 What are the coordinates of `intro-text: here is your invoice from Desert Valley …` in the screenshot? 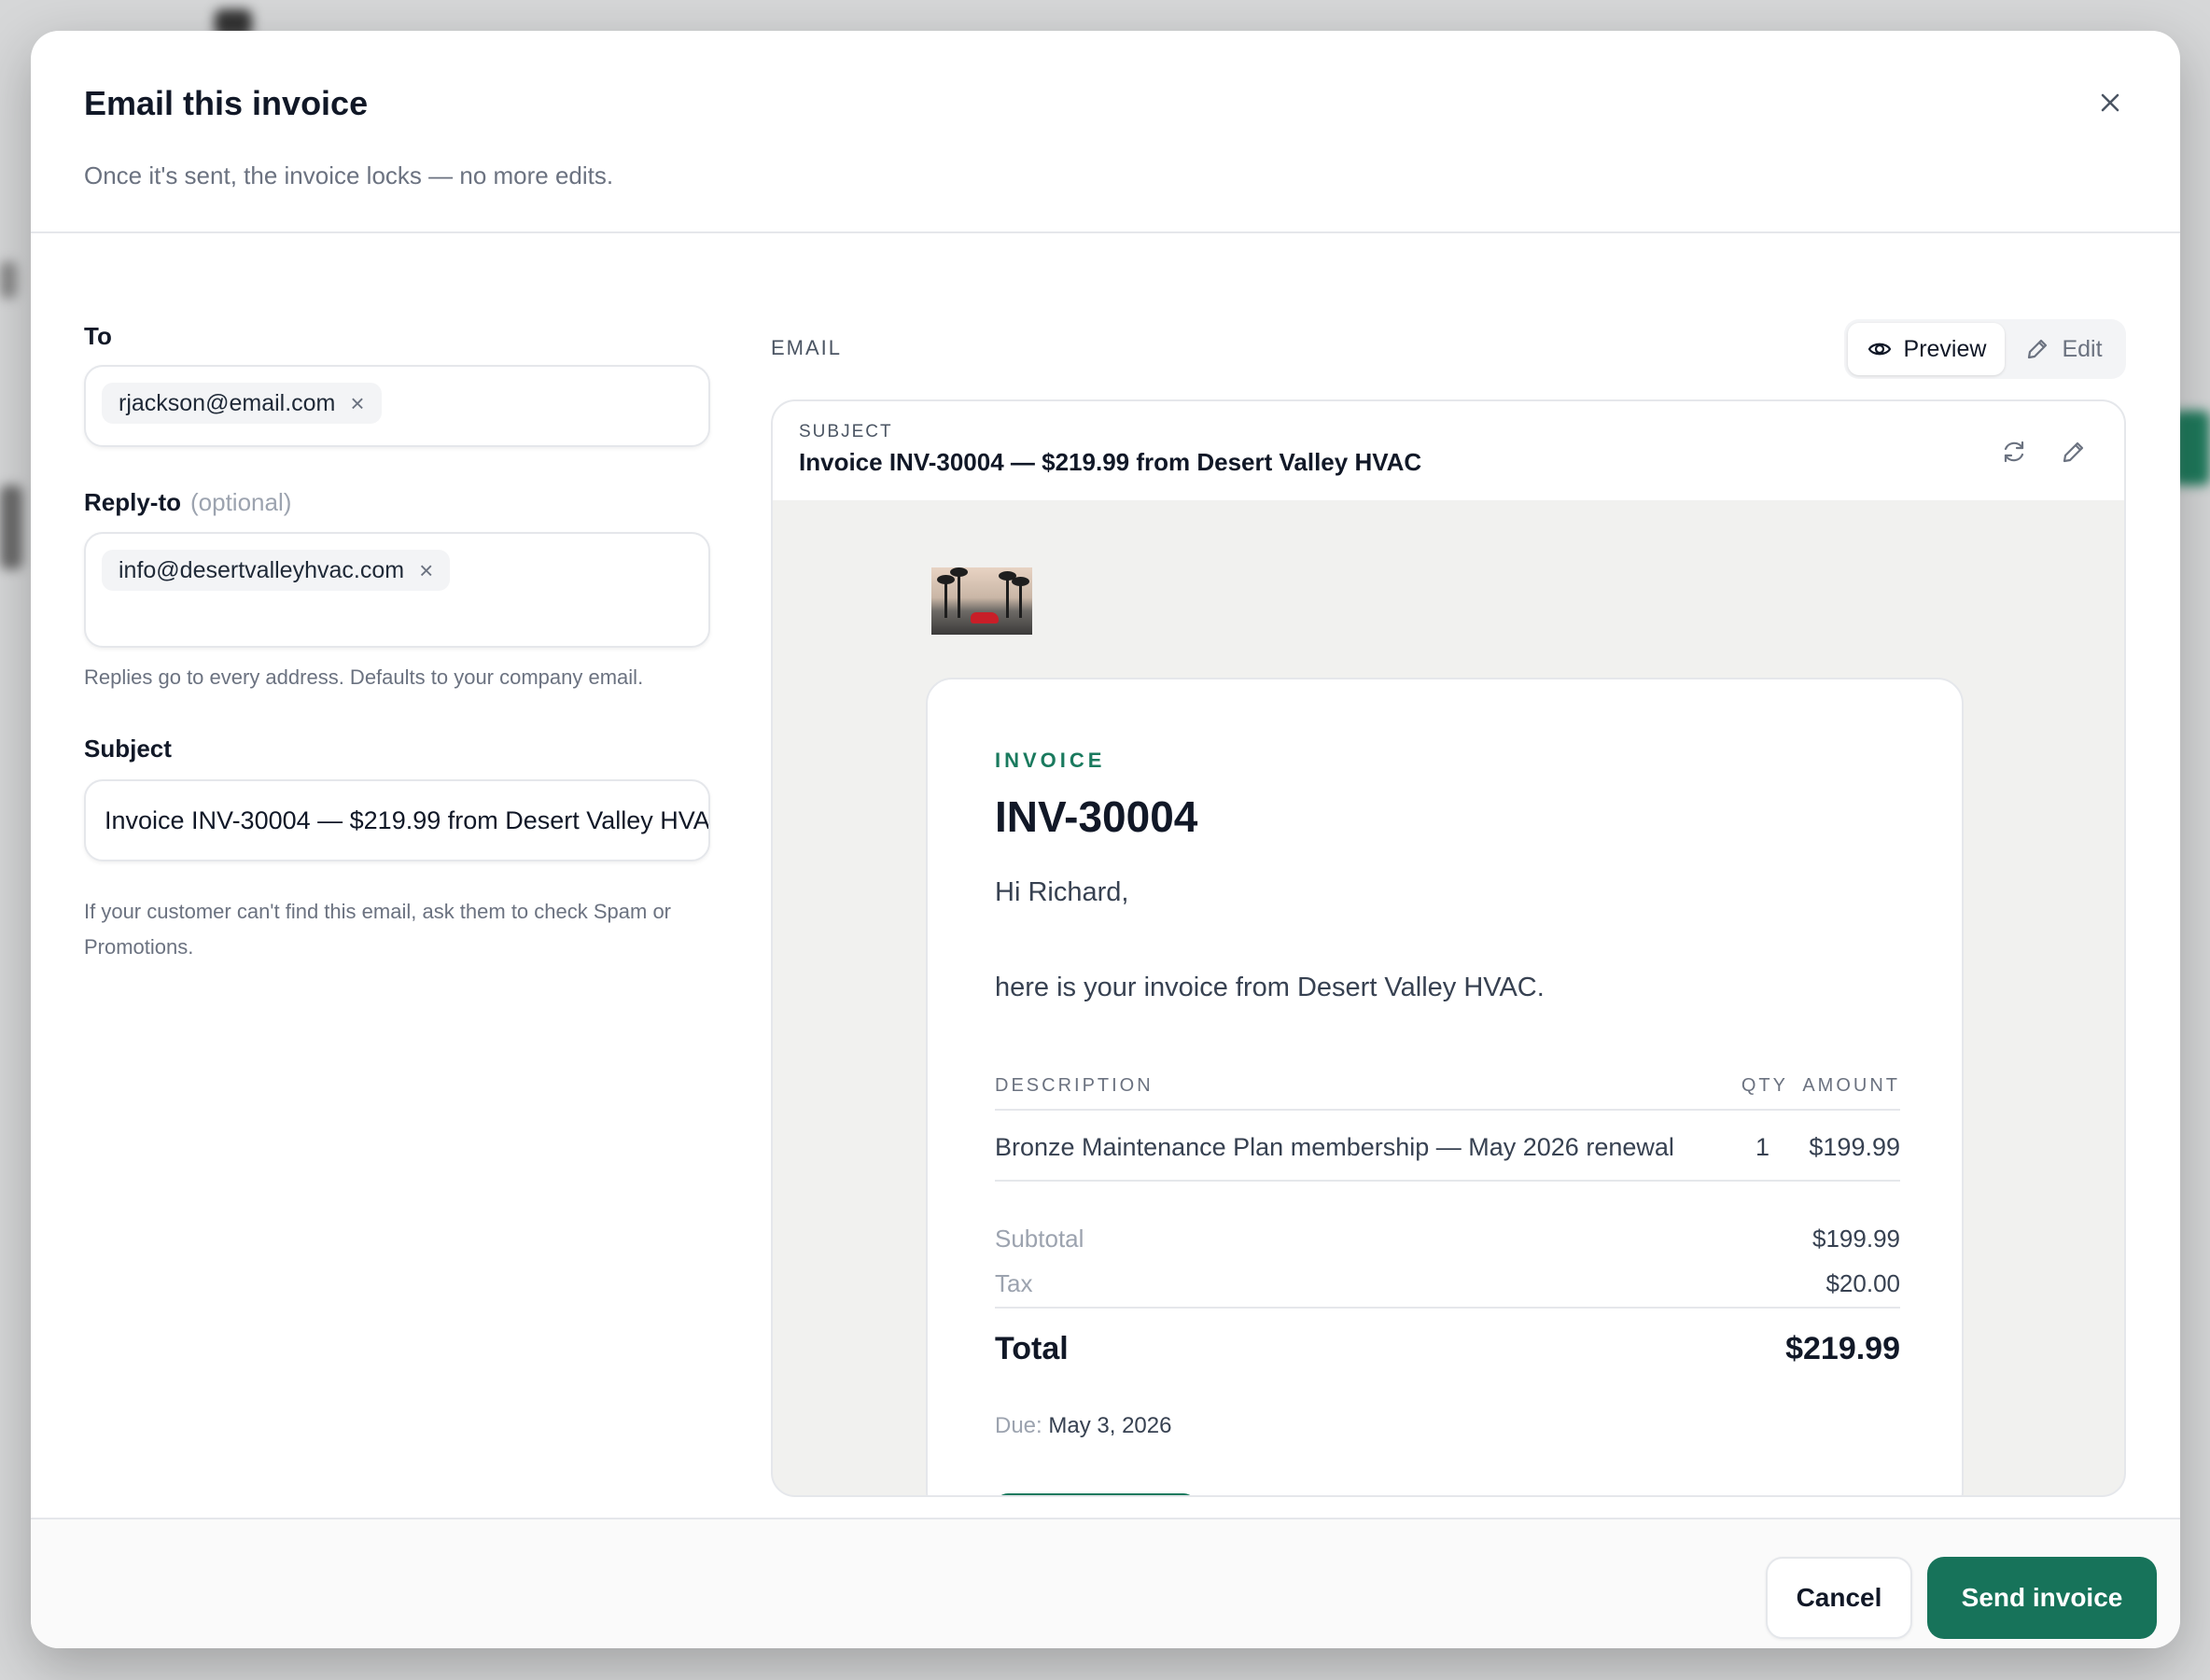 It's located at (1270, 987).